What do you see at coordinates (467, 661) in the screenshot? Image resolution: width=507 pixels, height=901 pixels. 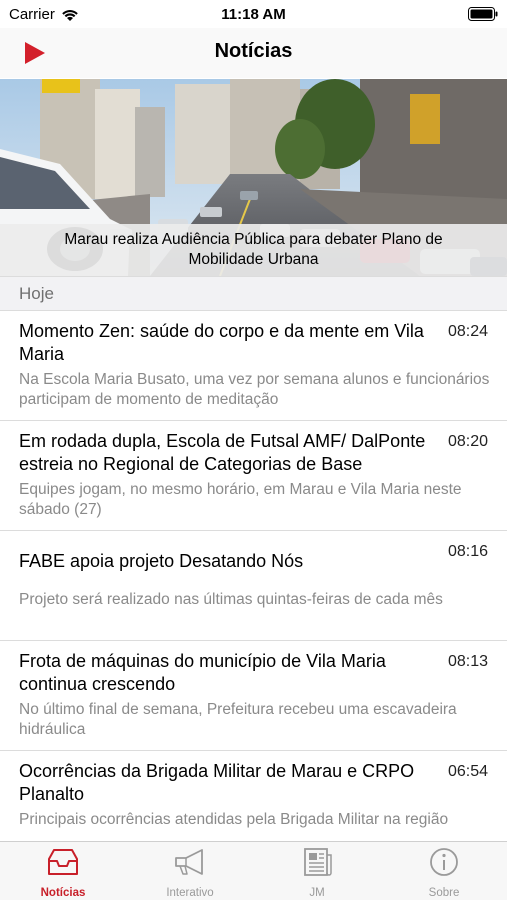 I see `news-time: 08:13` at bounding box center [467, 661].